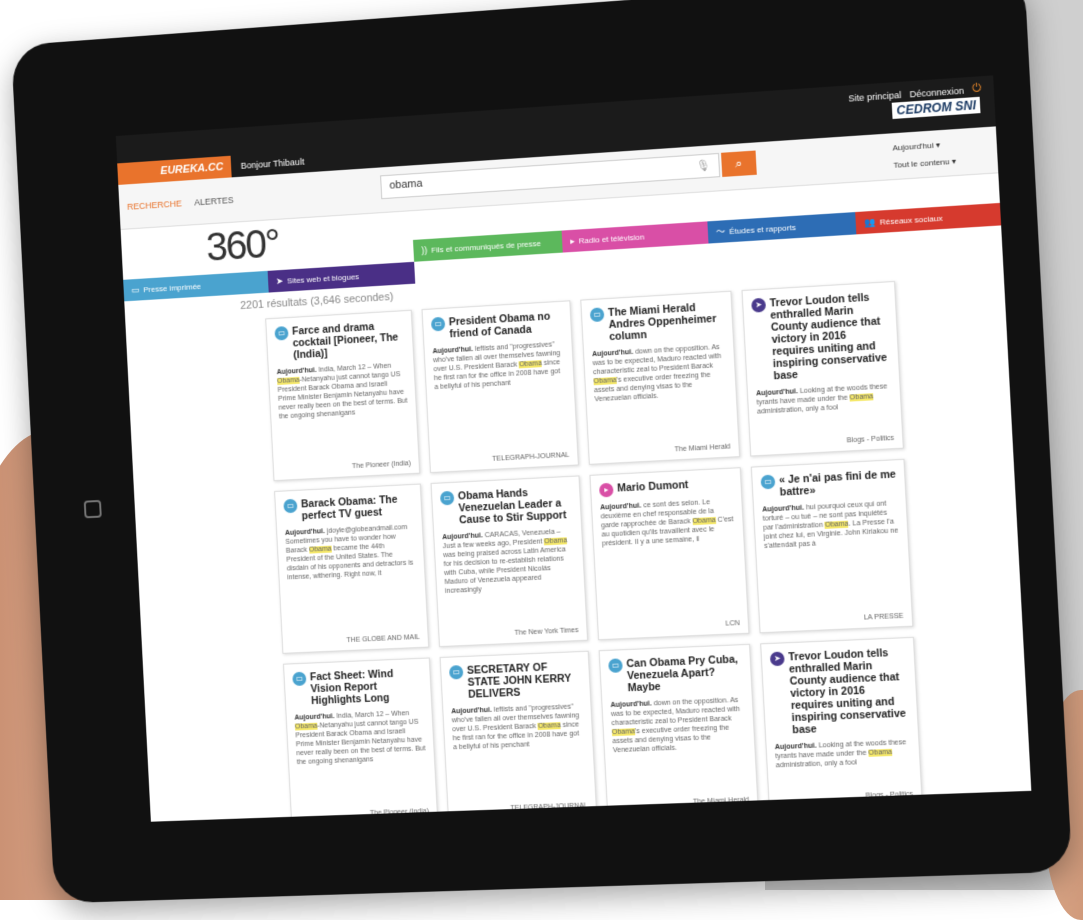  What do you see at coordinates (357, 508) in the screenshot?
I see `card-title: Barack Obama: The perfect TV guest` at bounding box center [357, 508].